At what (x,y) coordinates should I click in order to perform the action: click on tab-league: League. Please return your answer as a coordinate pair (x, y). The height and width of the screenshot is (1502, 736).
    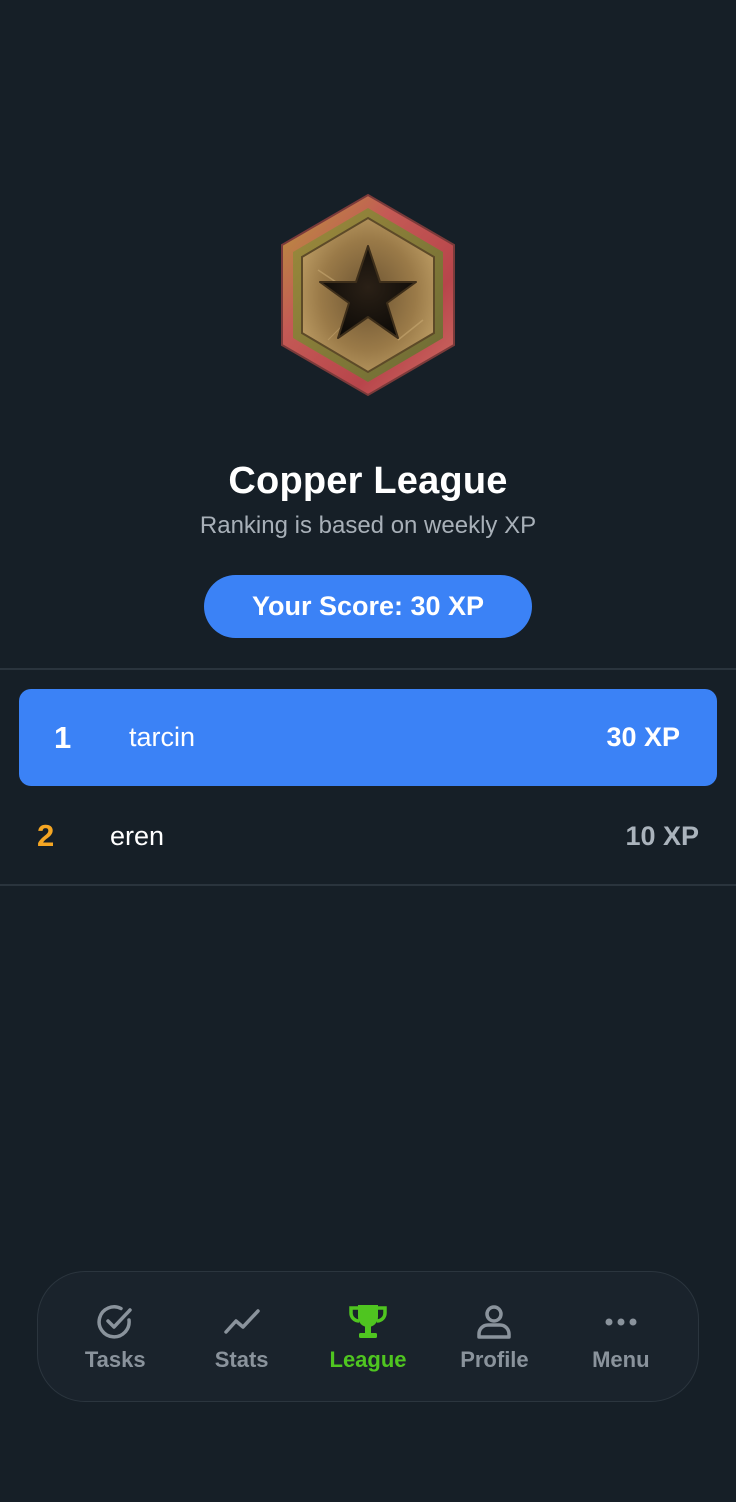
    Looking at the image, I should click on (368, 1337).